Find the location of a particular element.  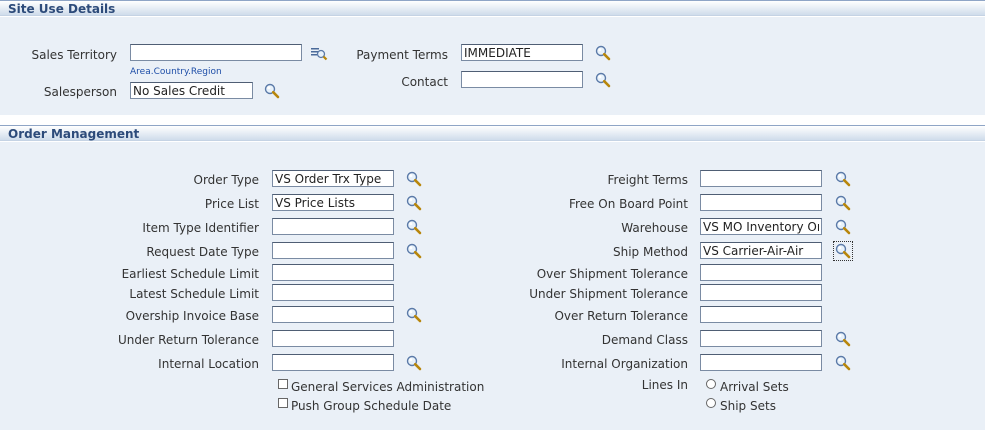

under-shipment-tolerance-input is located at coordinates (761, 292).